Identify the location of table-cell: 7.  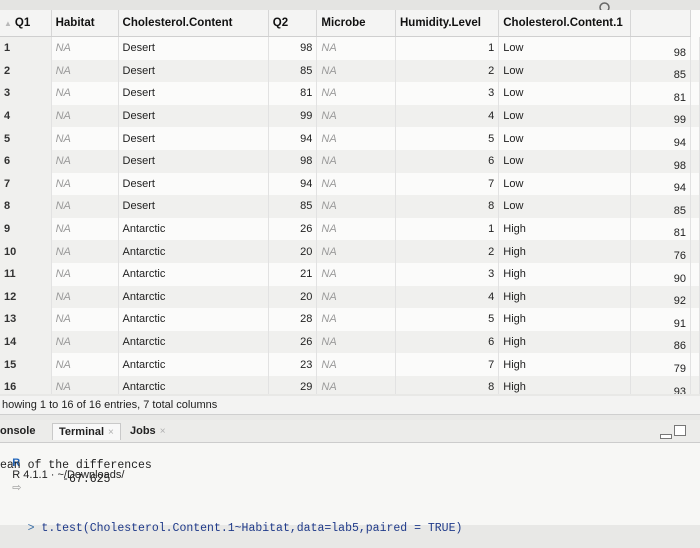
(447, 364).